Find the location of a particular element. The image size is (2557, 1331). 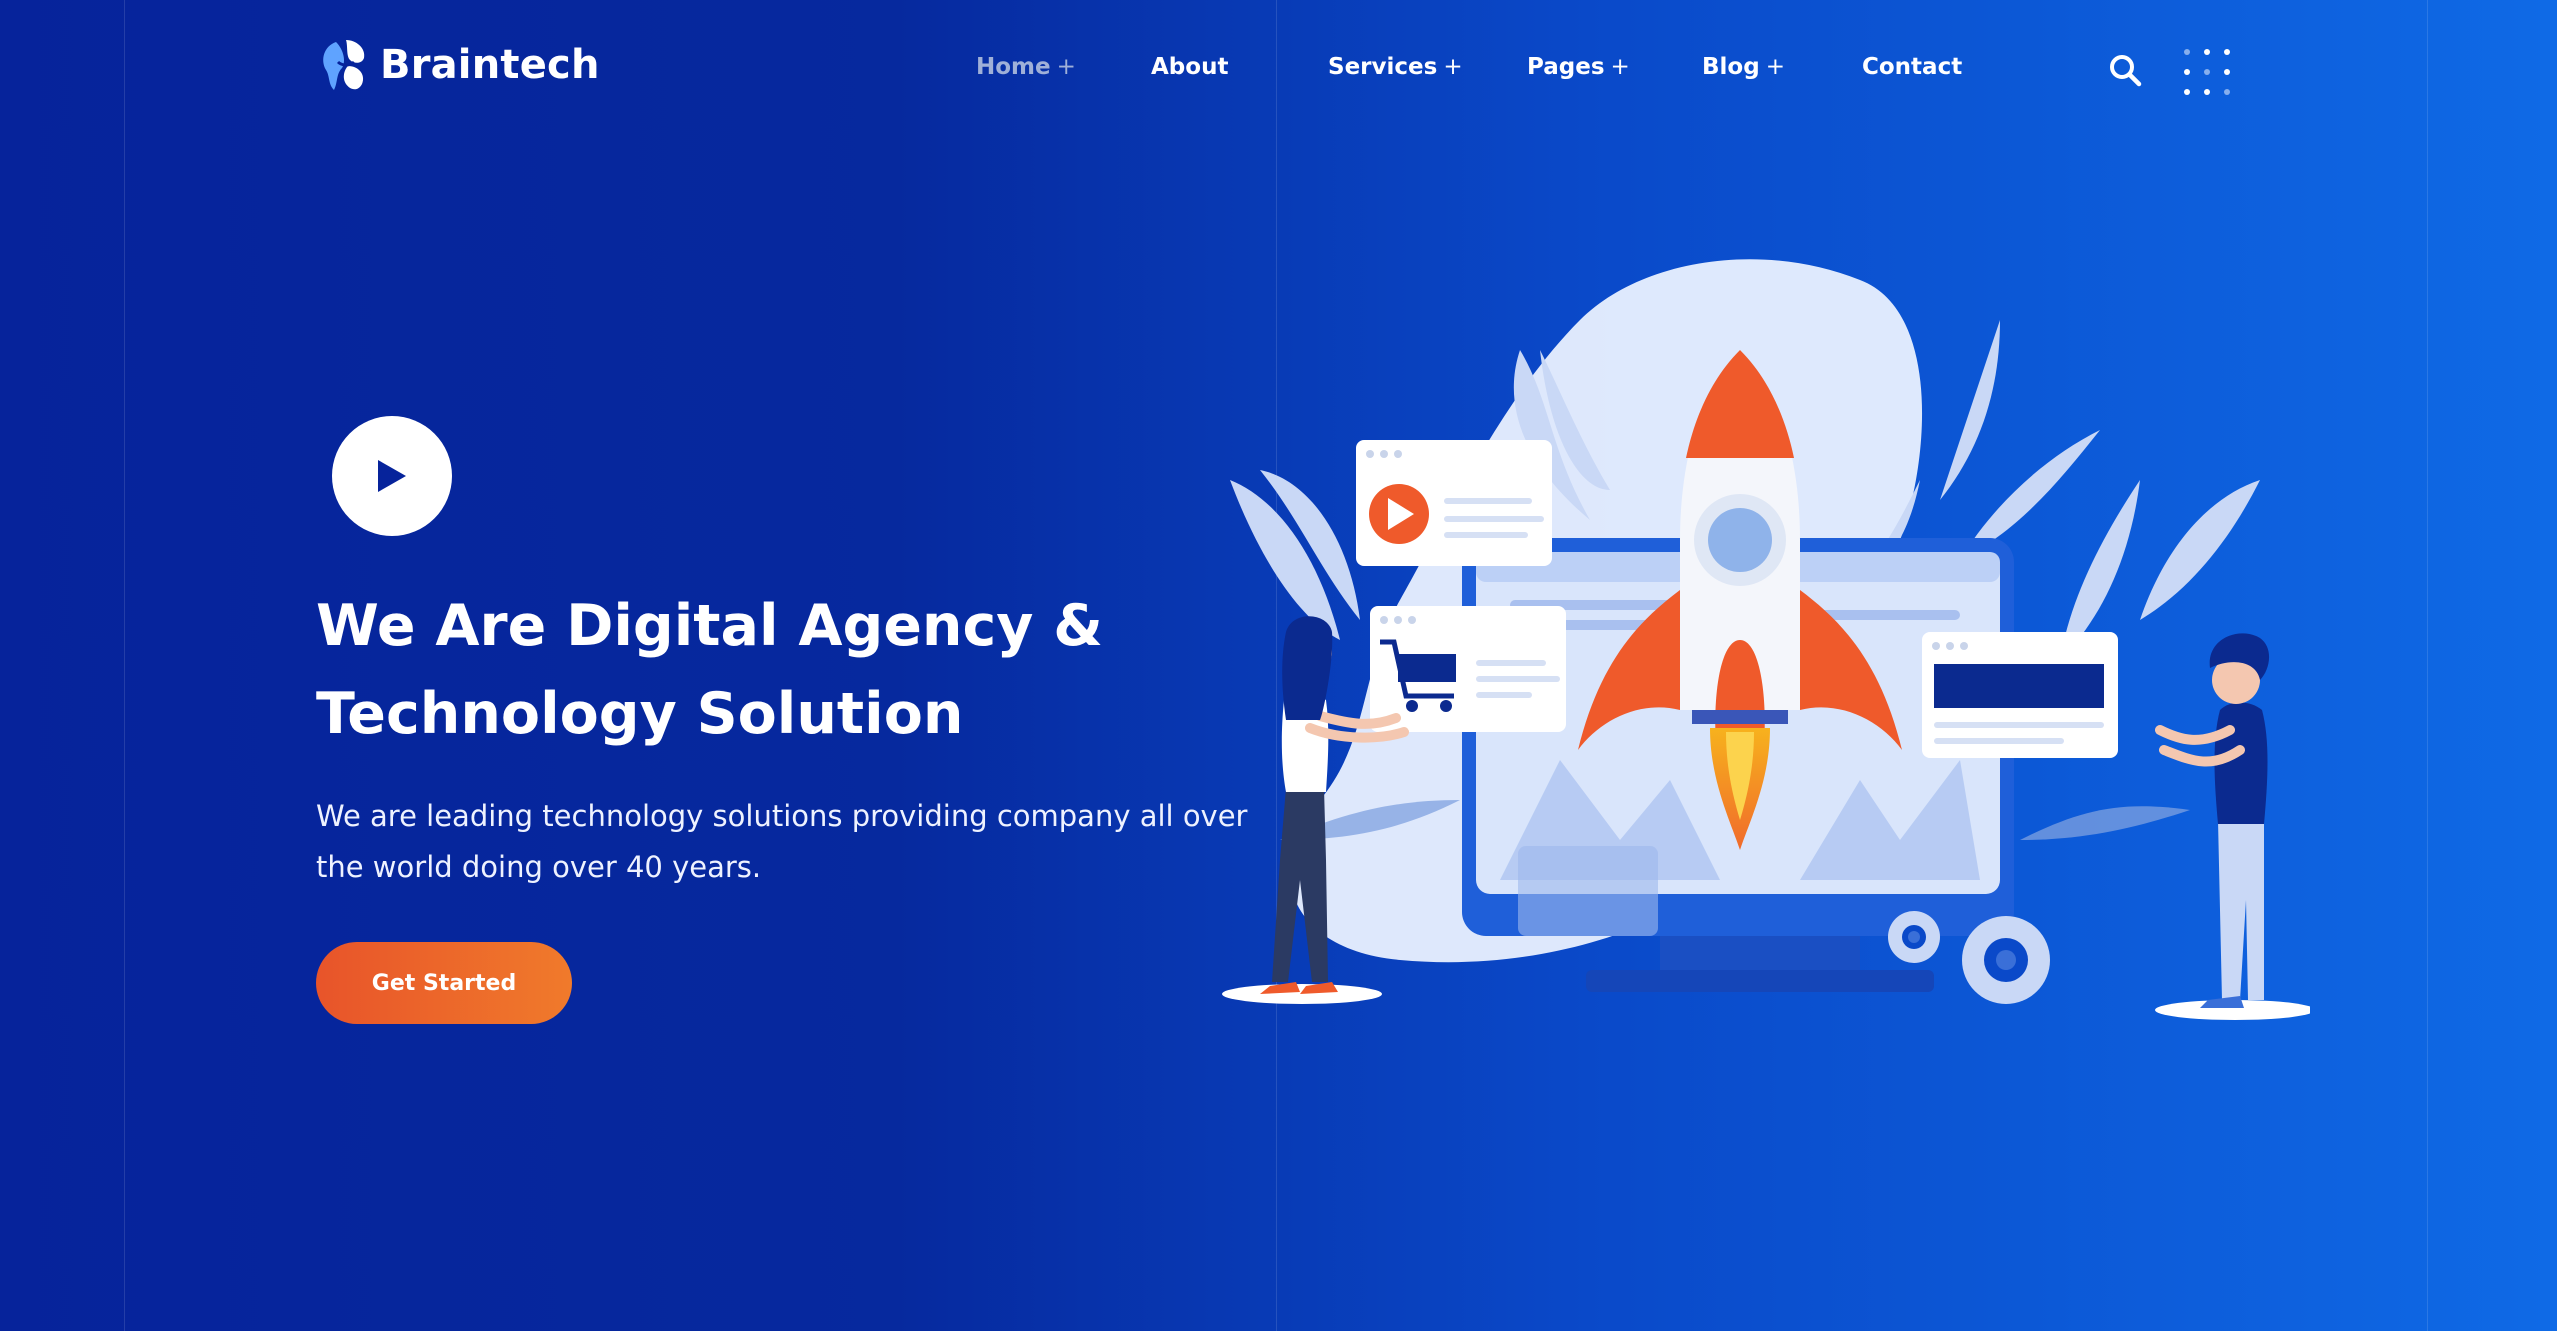

form-card is located at coordinates (2020, 695).